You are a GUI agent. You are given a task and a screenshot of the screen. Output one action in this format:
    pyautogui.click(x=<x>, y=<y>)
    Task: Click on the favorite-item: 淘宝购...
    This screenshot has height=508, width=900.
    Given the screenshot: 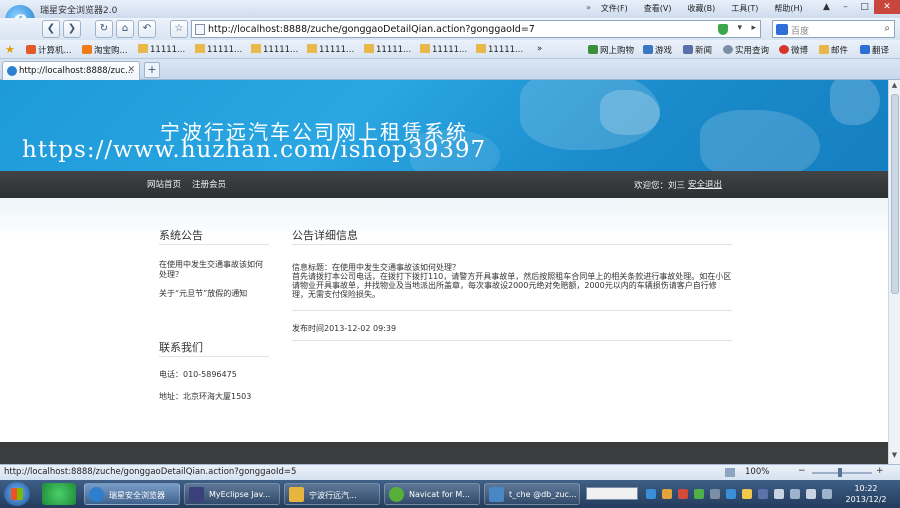 What is the action you would take?
    pyautogui.click(x=105, y=50)
    